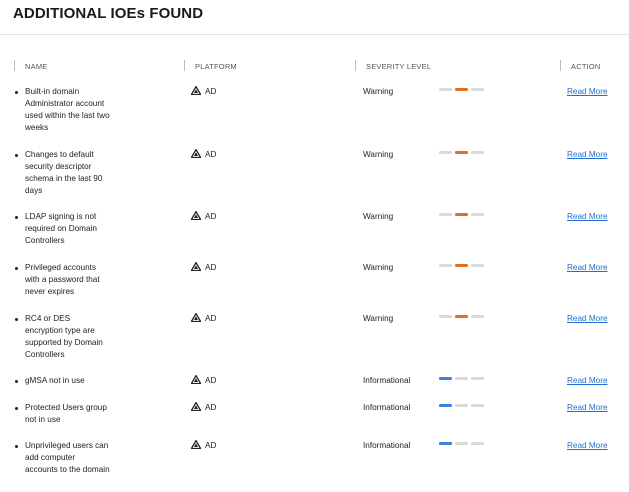  Describe the element at coordinates (399, 66) in the screenshot. I see `column-header-severity-label: SEVERITY LEVEL` at that location.